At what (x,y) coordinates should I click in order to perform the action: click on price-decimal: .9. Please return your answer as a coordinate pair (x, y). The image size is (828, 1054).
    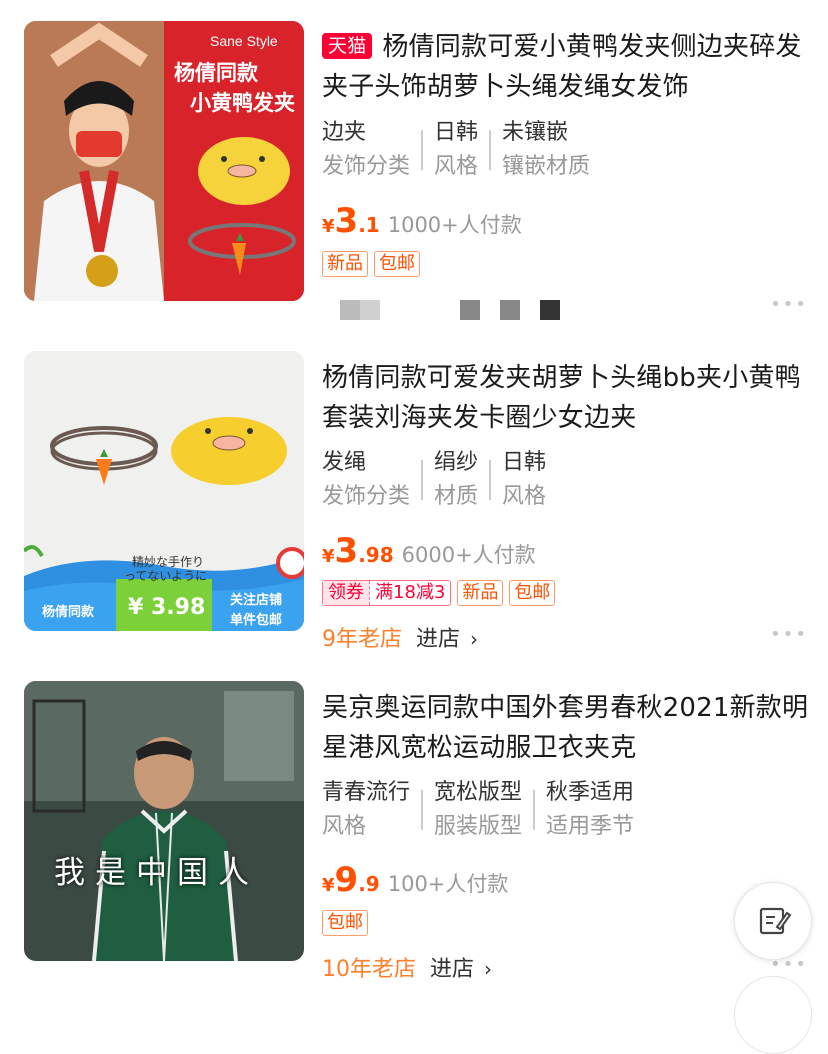
    Looking at the image, I should click on (369, 884).